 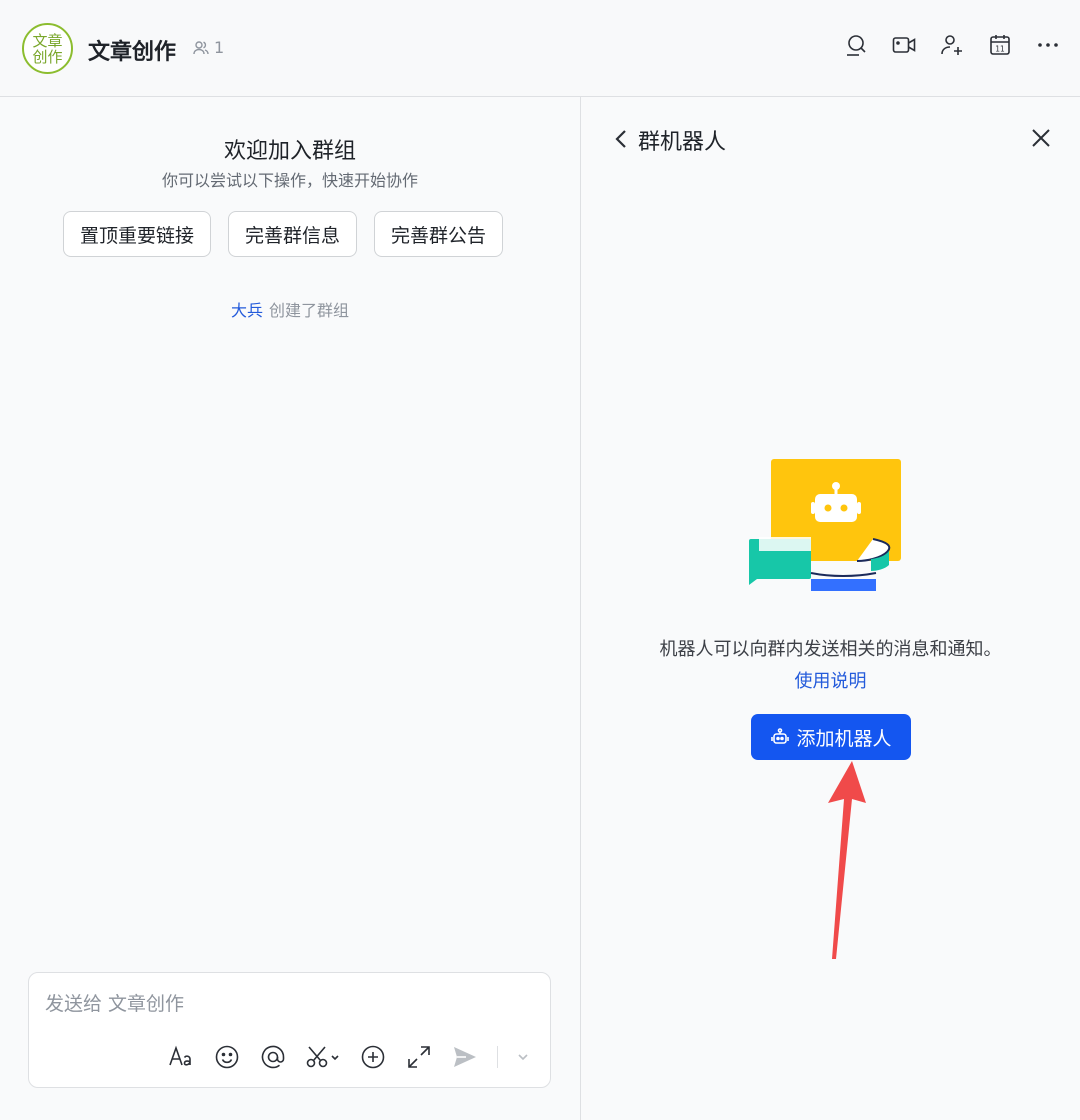 What do you see at coordinates (847, 860) in the screenshot?
I see `annotation-arrow` at bounding box center [847, 860].